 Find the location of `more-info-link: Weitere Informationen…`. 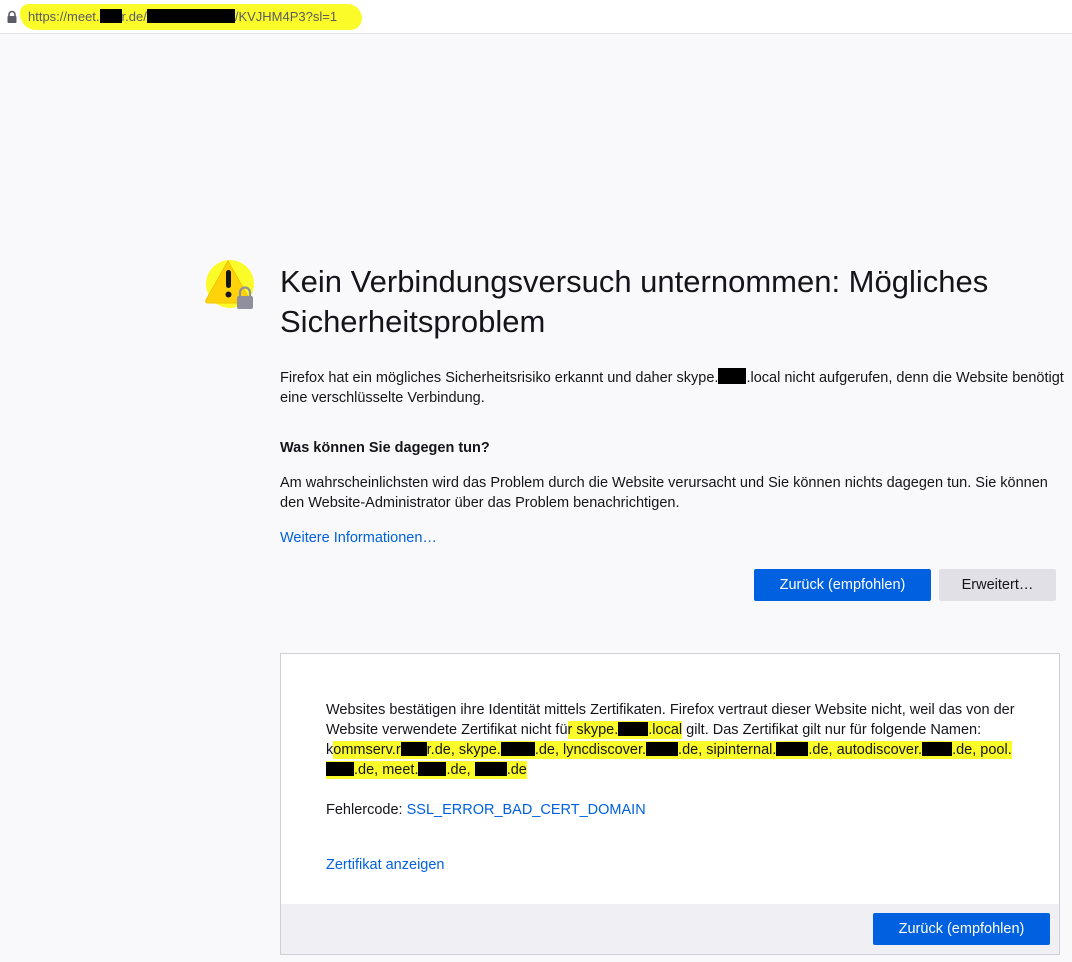

more-info-link: Weitere Informationen… is located at coordinates (358, 538).